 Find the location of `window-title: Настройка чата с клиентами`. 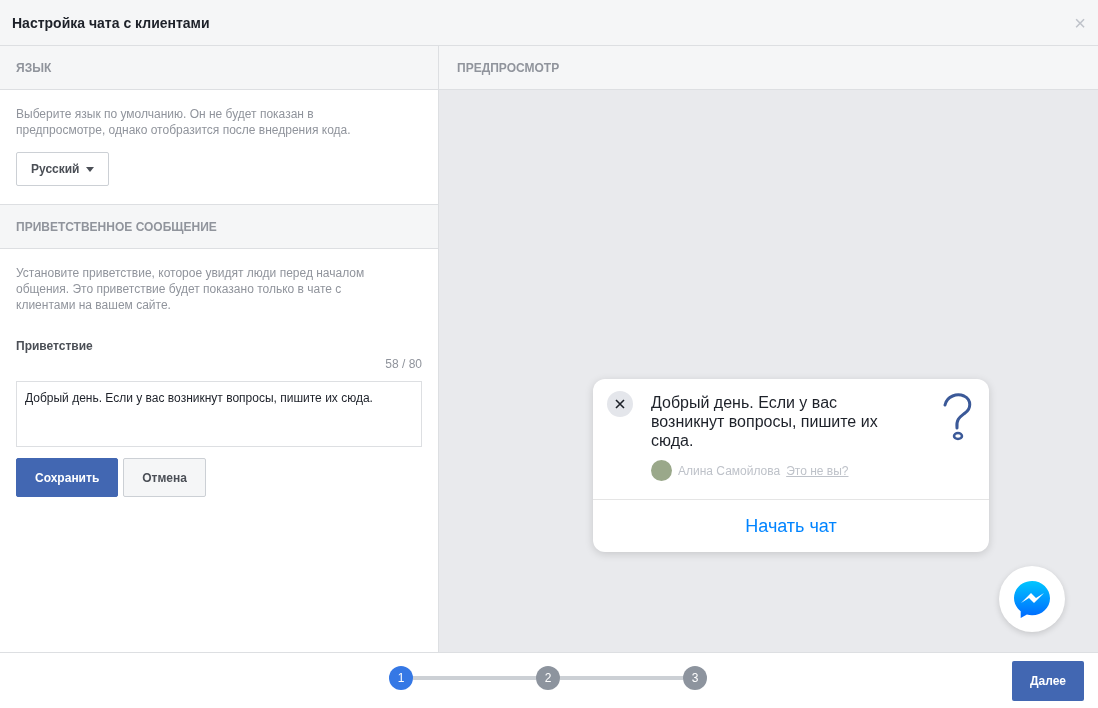

window-title: Настройка чата с клиентами is located at coordinates (111, 22).